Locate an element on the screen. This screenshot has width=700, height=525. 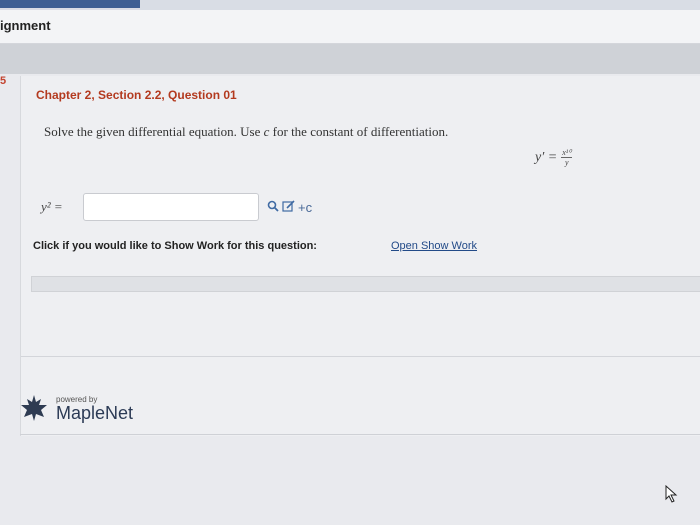
open-show-work-link: Open Show Work is located at coordinates (434, 246).